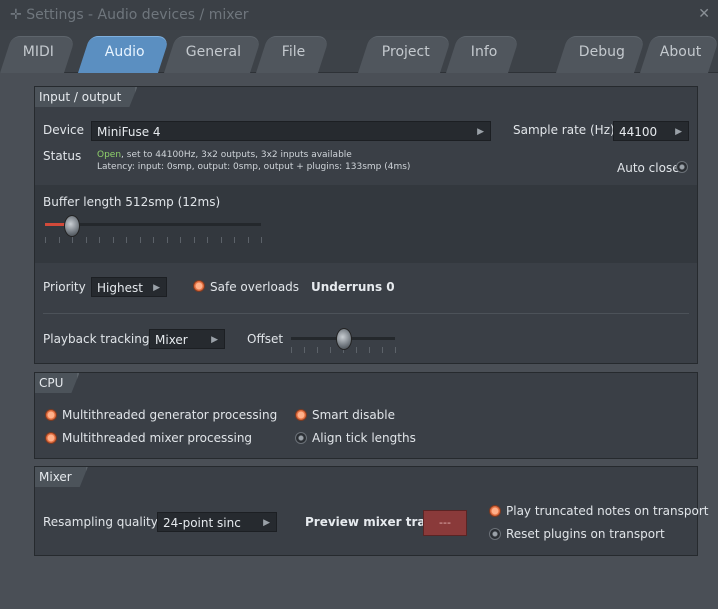 This screenshot has width=718, height=609. I want to click on device-select: MiniFuse 4 ▶, so click(291, 131).